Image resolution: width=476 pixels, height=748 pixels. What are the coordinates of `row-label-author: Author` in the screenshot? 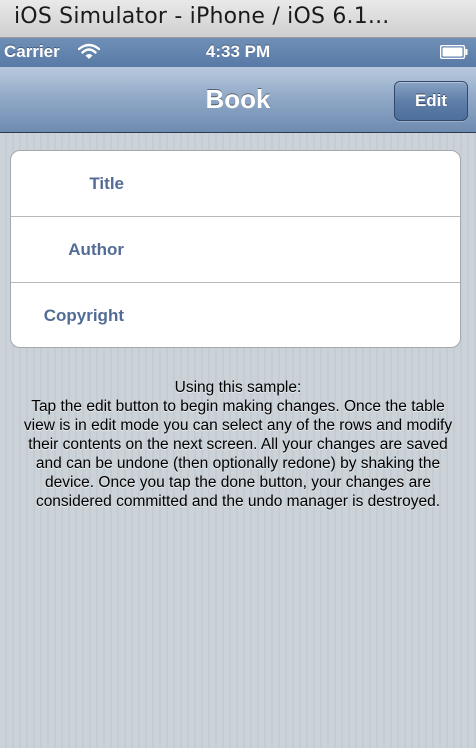 It's located at (96, 249).